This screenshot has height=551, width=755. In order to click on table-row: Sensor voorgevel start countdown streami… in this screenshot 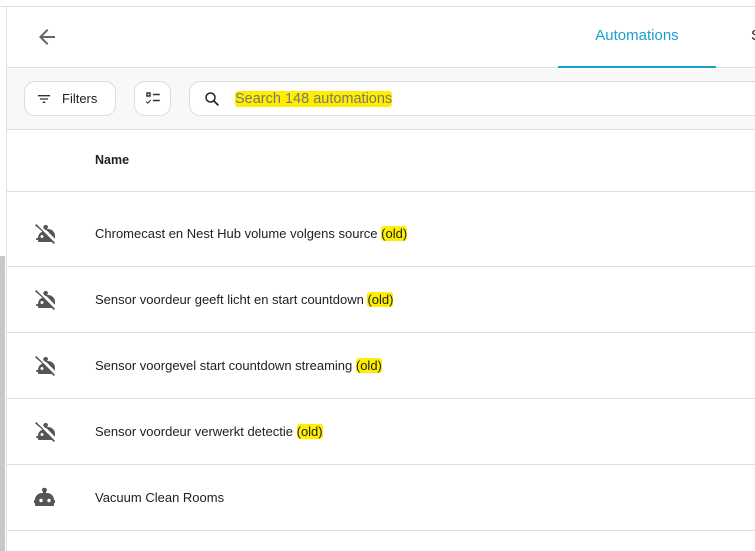, I will do `click(381, 366)`.